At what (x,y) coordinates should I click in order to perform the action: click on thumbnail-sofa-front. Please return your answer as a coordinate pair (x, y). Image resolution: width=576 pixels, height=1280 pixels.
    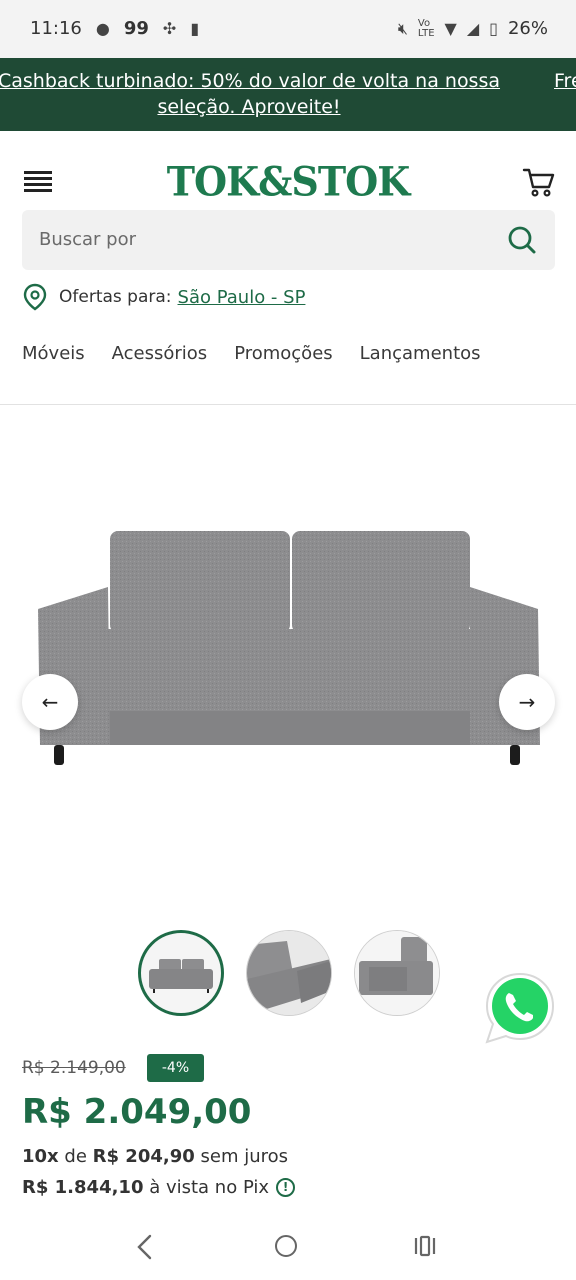
    Looking at the image, I should click on (181, 976).